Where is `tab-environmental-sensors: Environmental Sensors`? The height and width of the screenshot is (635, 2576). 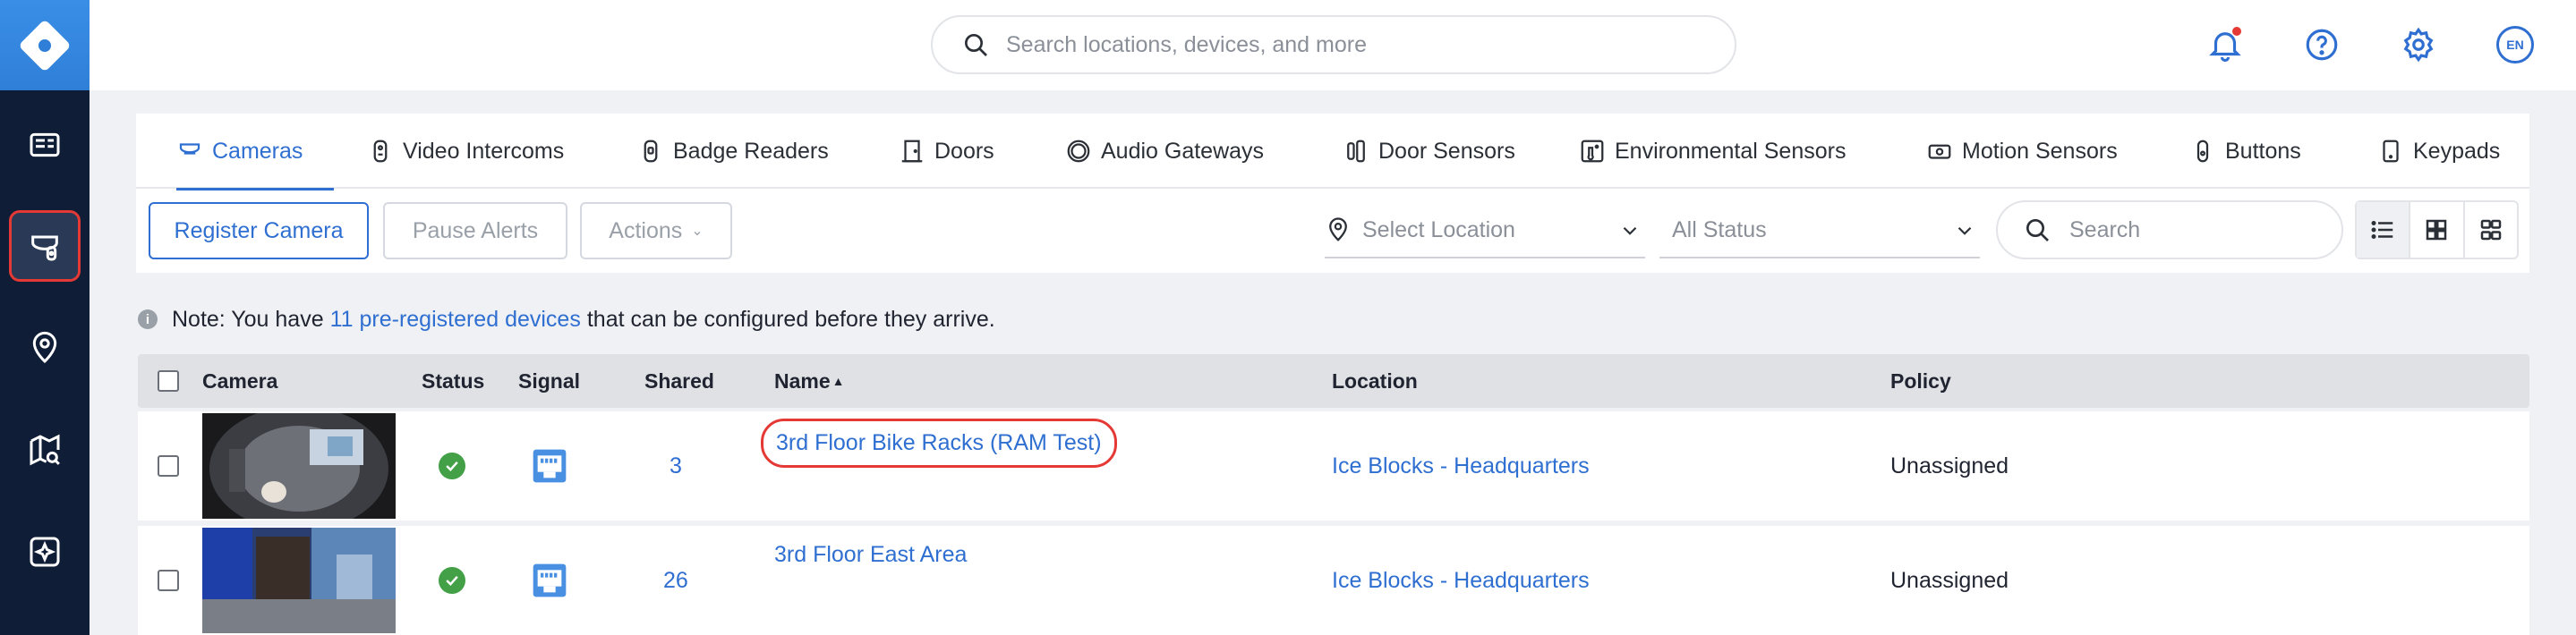 tab-environmental-sensors: Environmental Sensors is located at coordinates (1712, 151).